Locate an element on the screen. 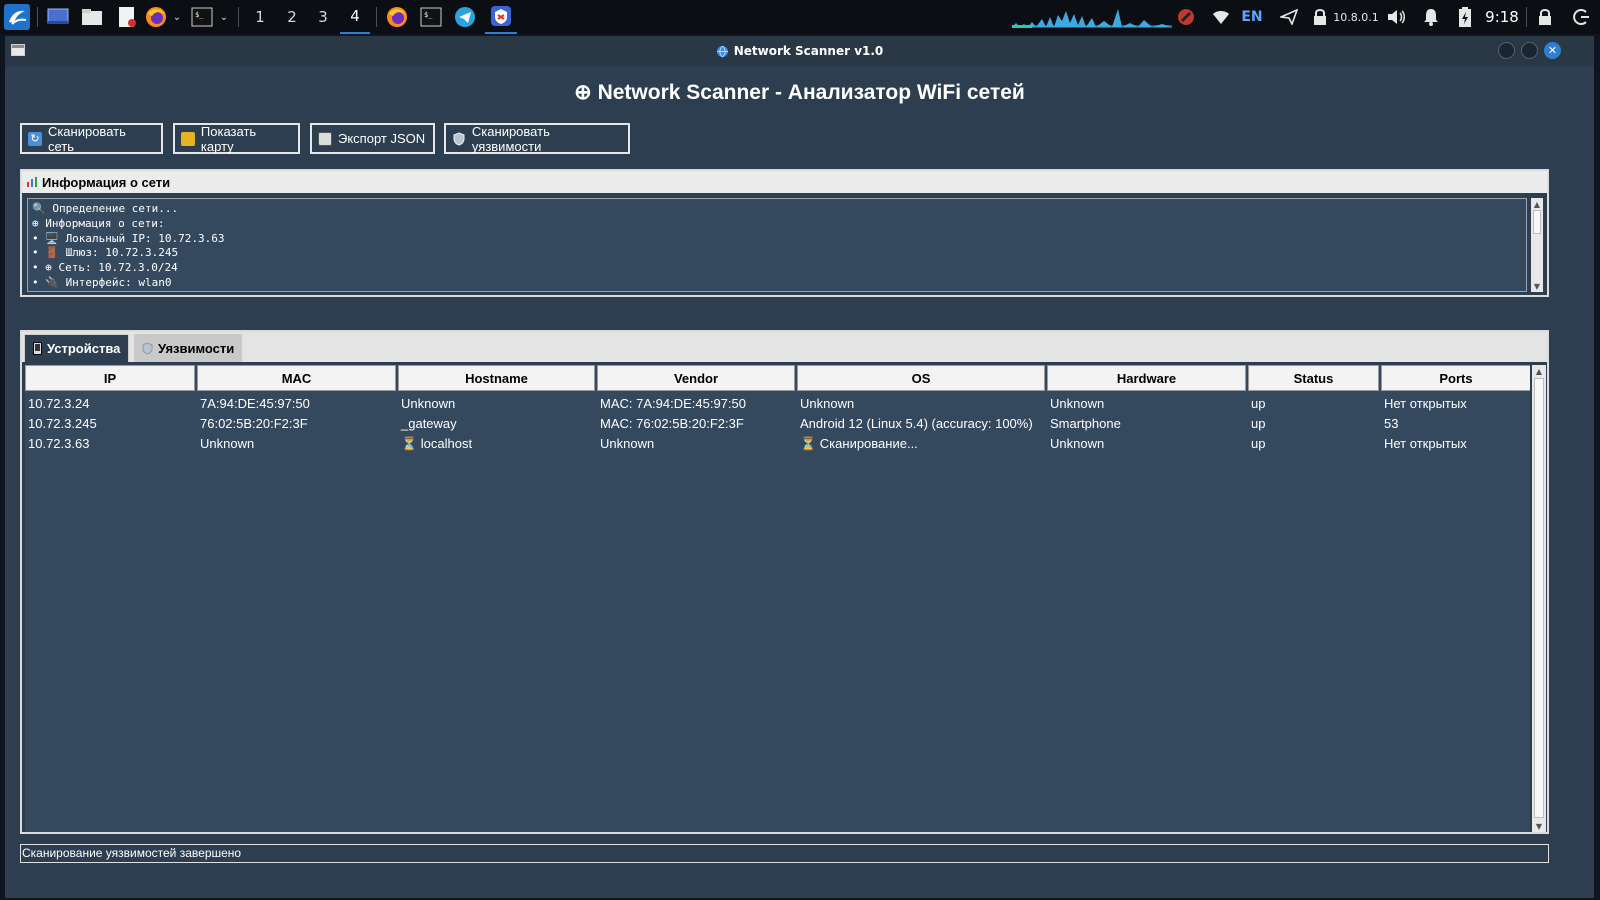 This screenshot has width=1600, height=900. show-map-label: Показать карту is located at coordinates (228, 138).